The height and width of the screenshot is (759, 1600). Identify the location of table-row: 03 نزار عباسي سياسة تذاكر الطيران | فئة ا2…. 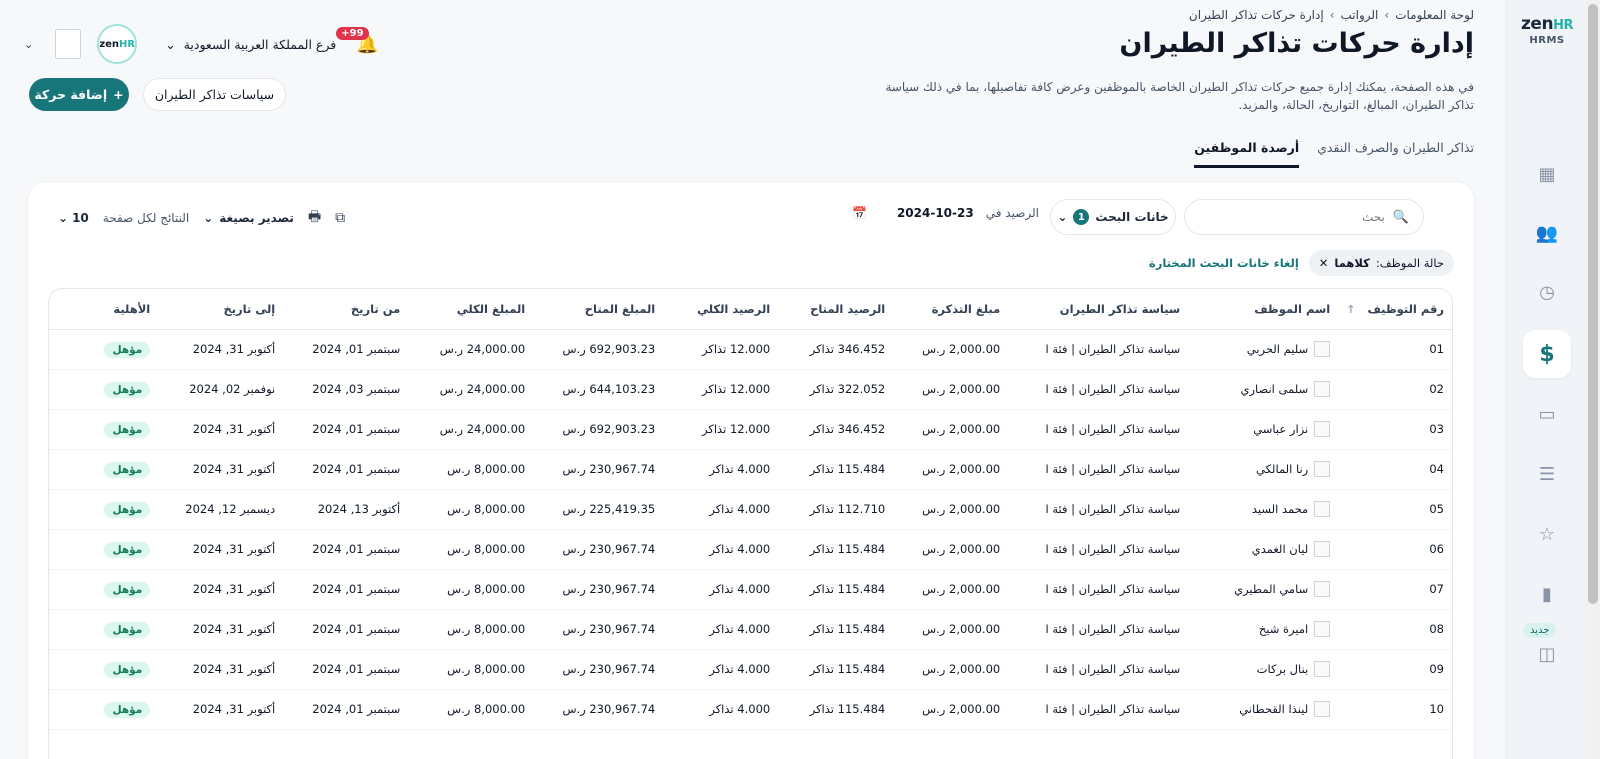
(750, 429).